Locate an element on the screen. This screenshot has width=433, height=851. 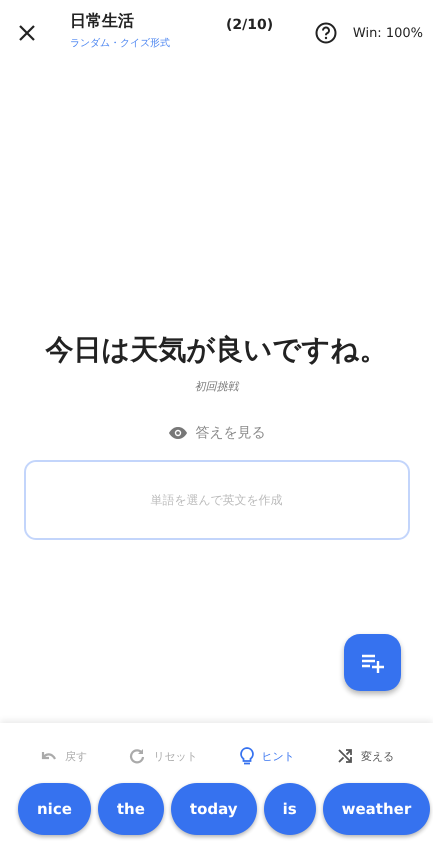
refresh-icon is located at coordinates (137, 756).